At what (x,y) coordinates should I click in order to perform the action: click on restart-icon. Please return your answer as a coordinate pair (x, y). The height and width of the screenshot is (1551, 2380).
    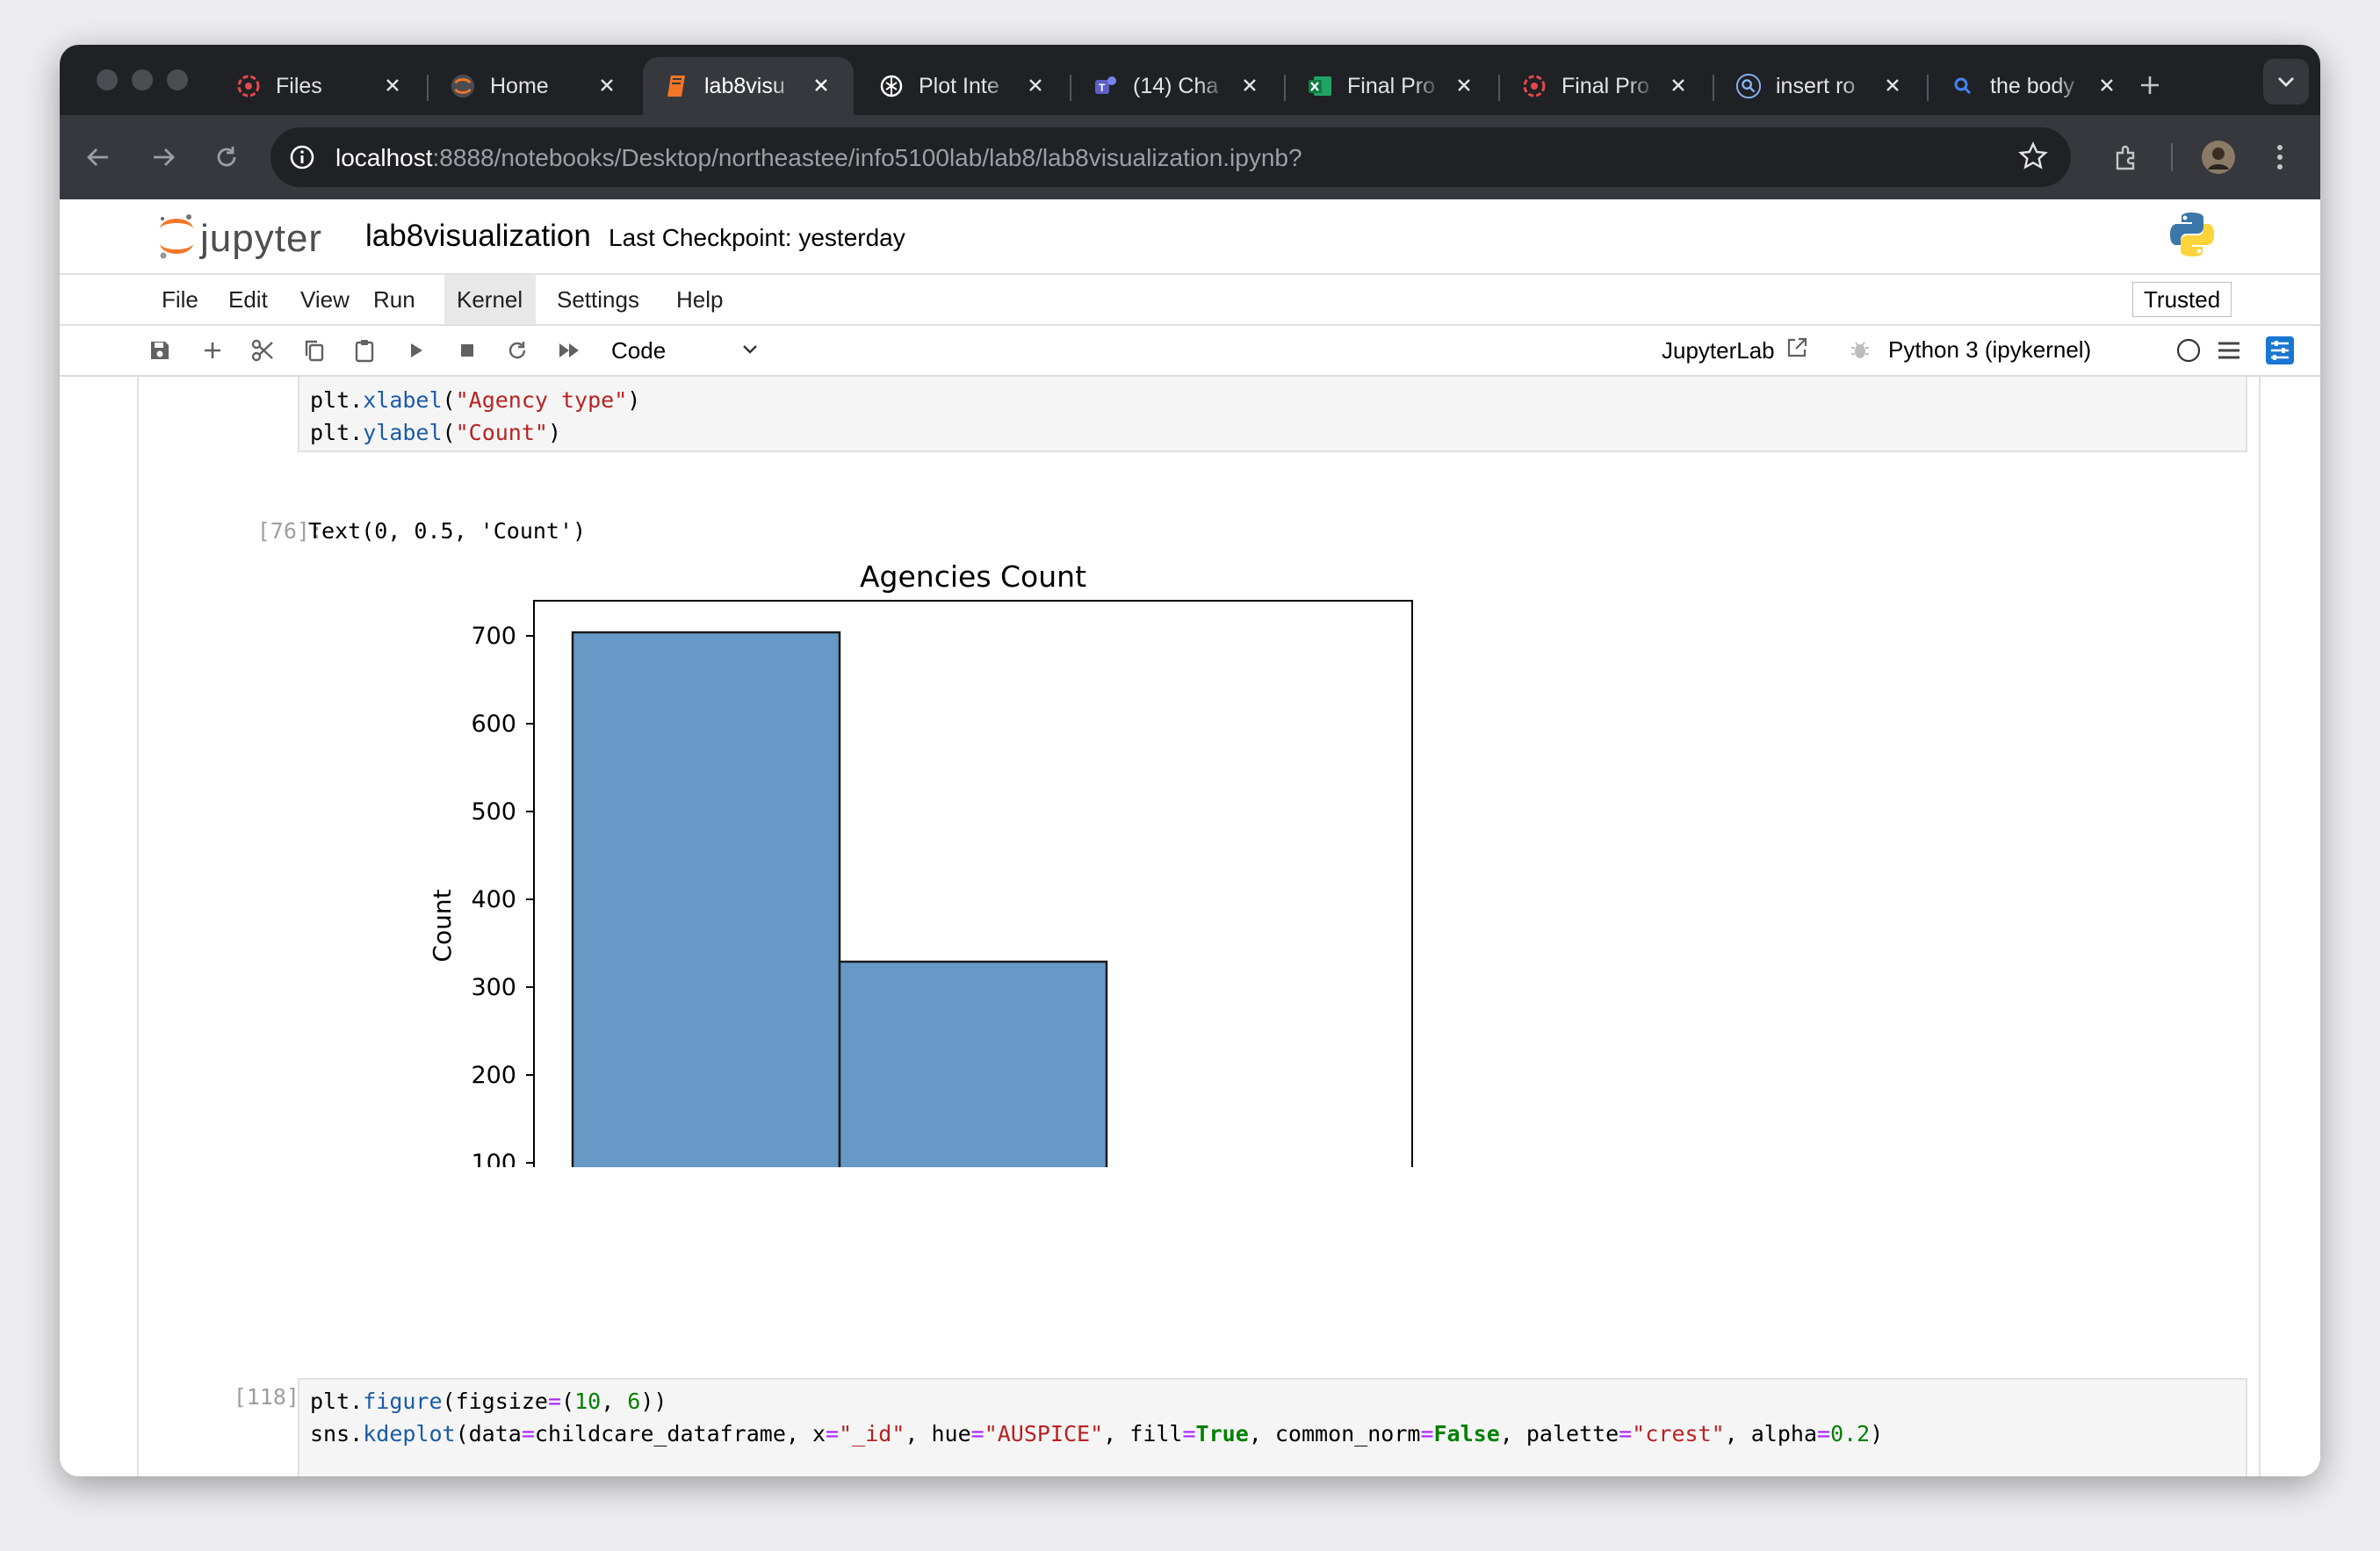
    Looking at the image, I should click on (517, 350).